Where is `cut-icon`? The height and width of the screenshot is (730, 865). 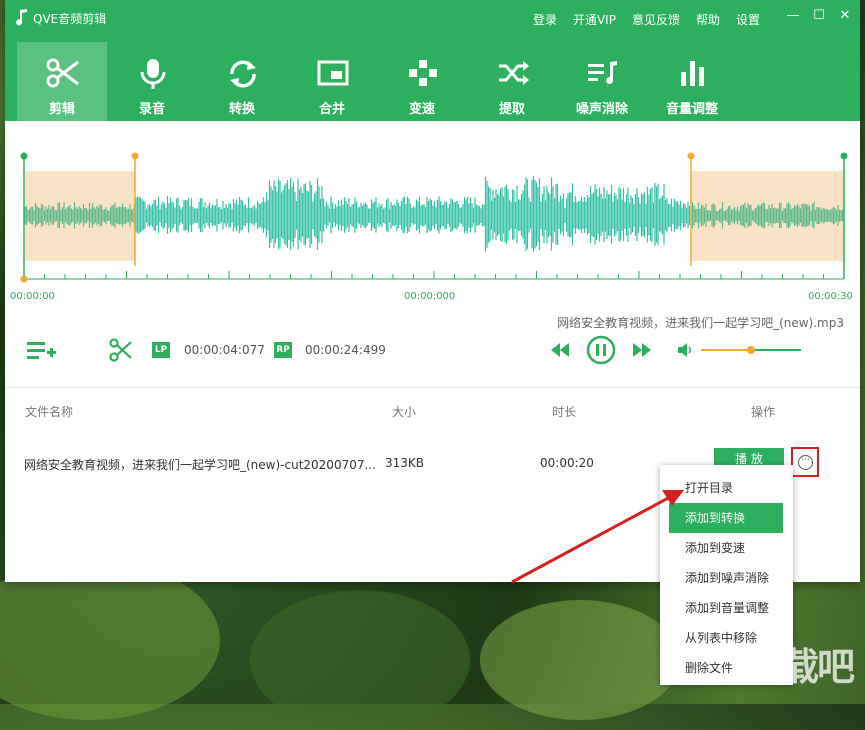
cut-icon is located at coordinates (121, 350).